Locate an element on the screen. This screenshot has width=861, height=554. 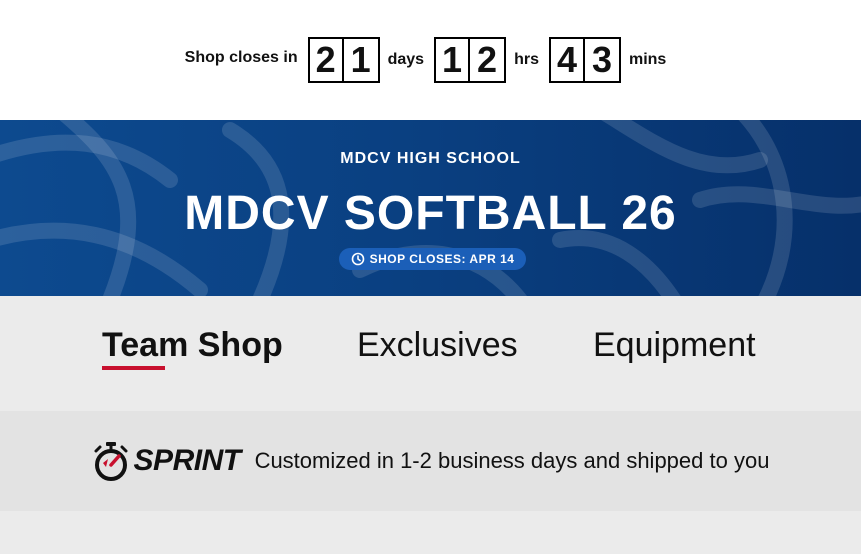
tab-equipment: Equipment is located at coordinates (674, 345).